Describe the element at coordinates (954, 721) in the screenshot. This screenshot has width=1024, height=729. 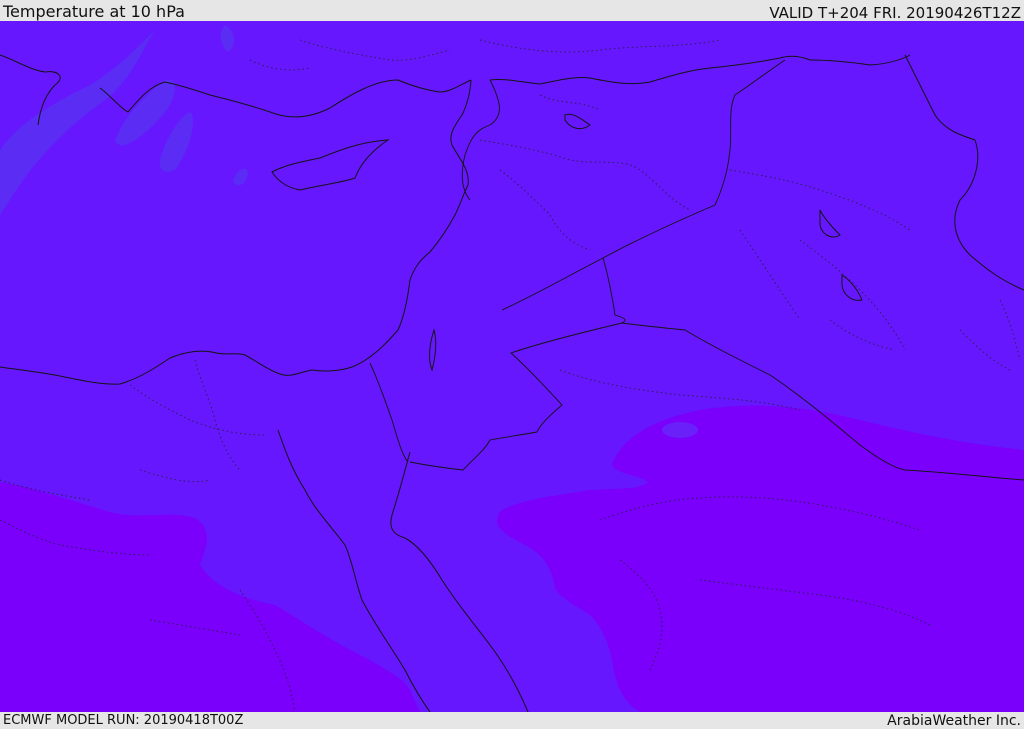
I see `credit-label: ArabiaWeather Inc.` at that location.